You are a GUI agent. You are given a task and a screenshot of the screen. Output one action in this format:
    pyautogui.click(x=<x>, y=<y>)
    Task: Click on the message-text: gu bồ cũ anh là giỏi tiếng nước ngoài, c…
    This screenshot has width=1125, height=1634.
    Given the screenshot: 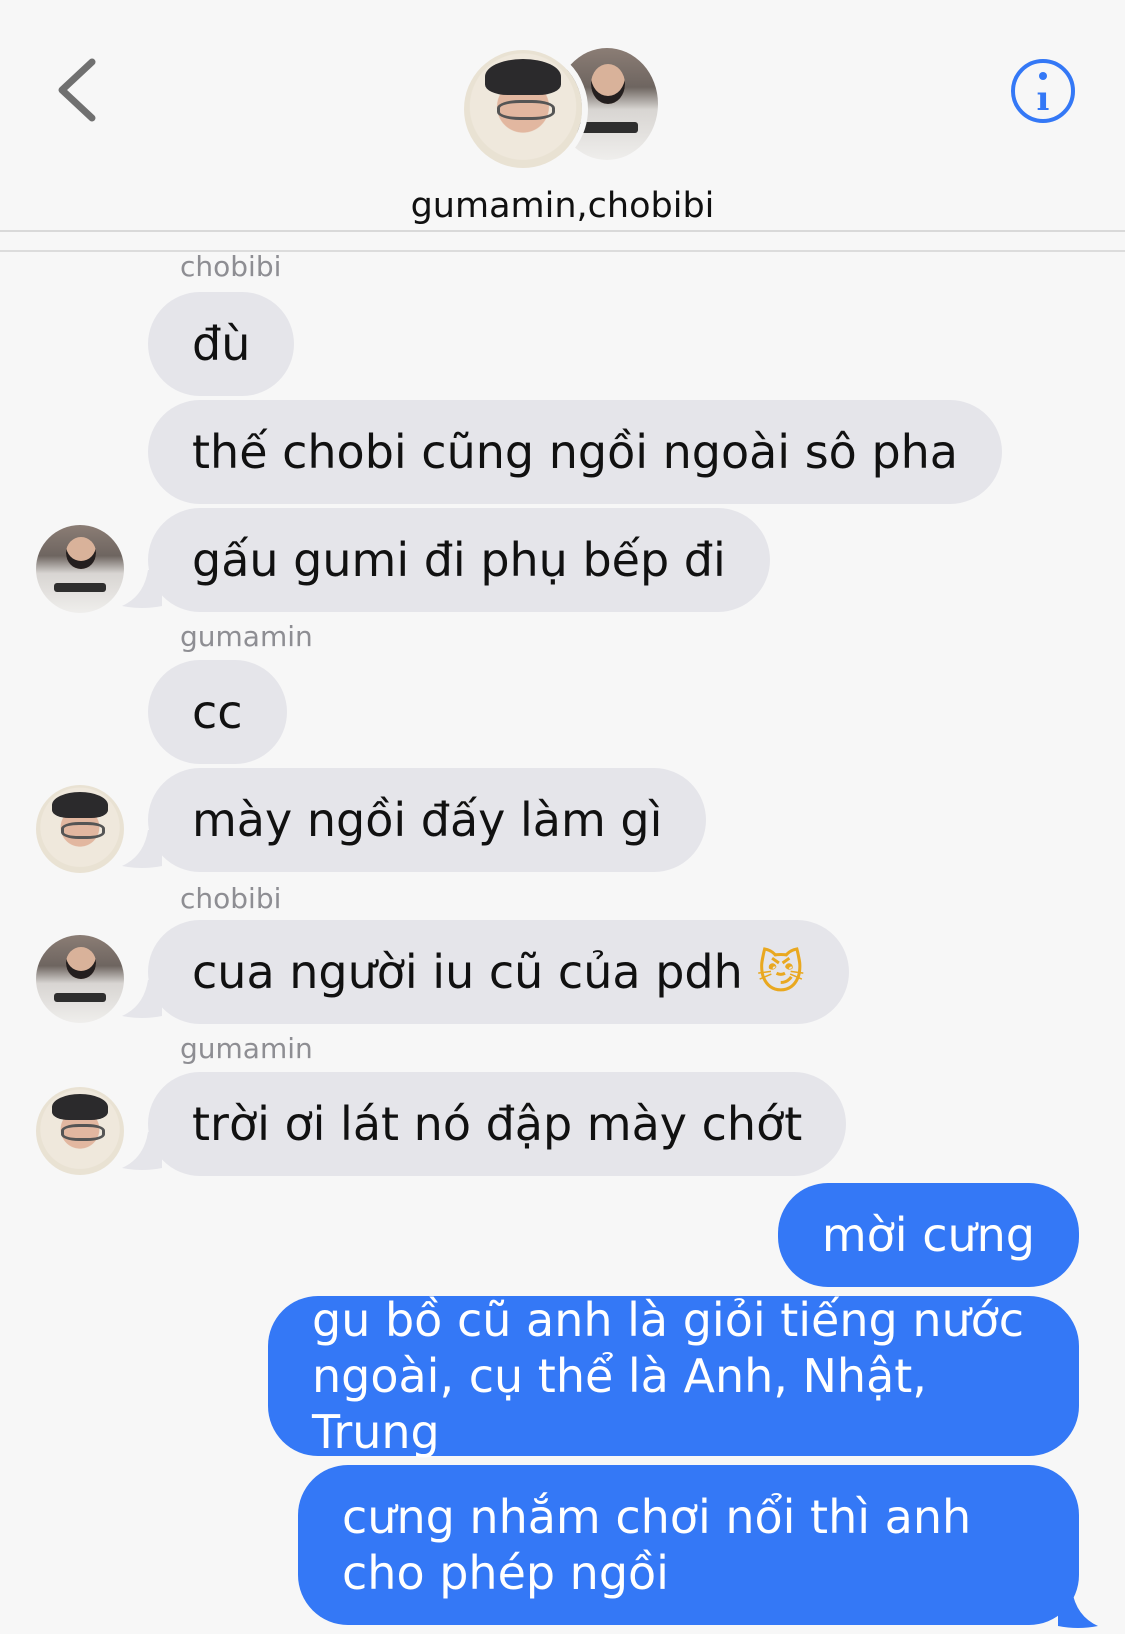 What is the action you would take?
    pyautogui.click(x=668, y=1376)
    